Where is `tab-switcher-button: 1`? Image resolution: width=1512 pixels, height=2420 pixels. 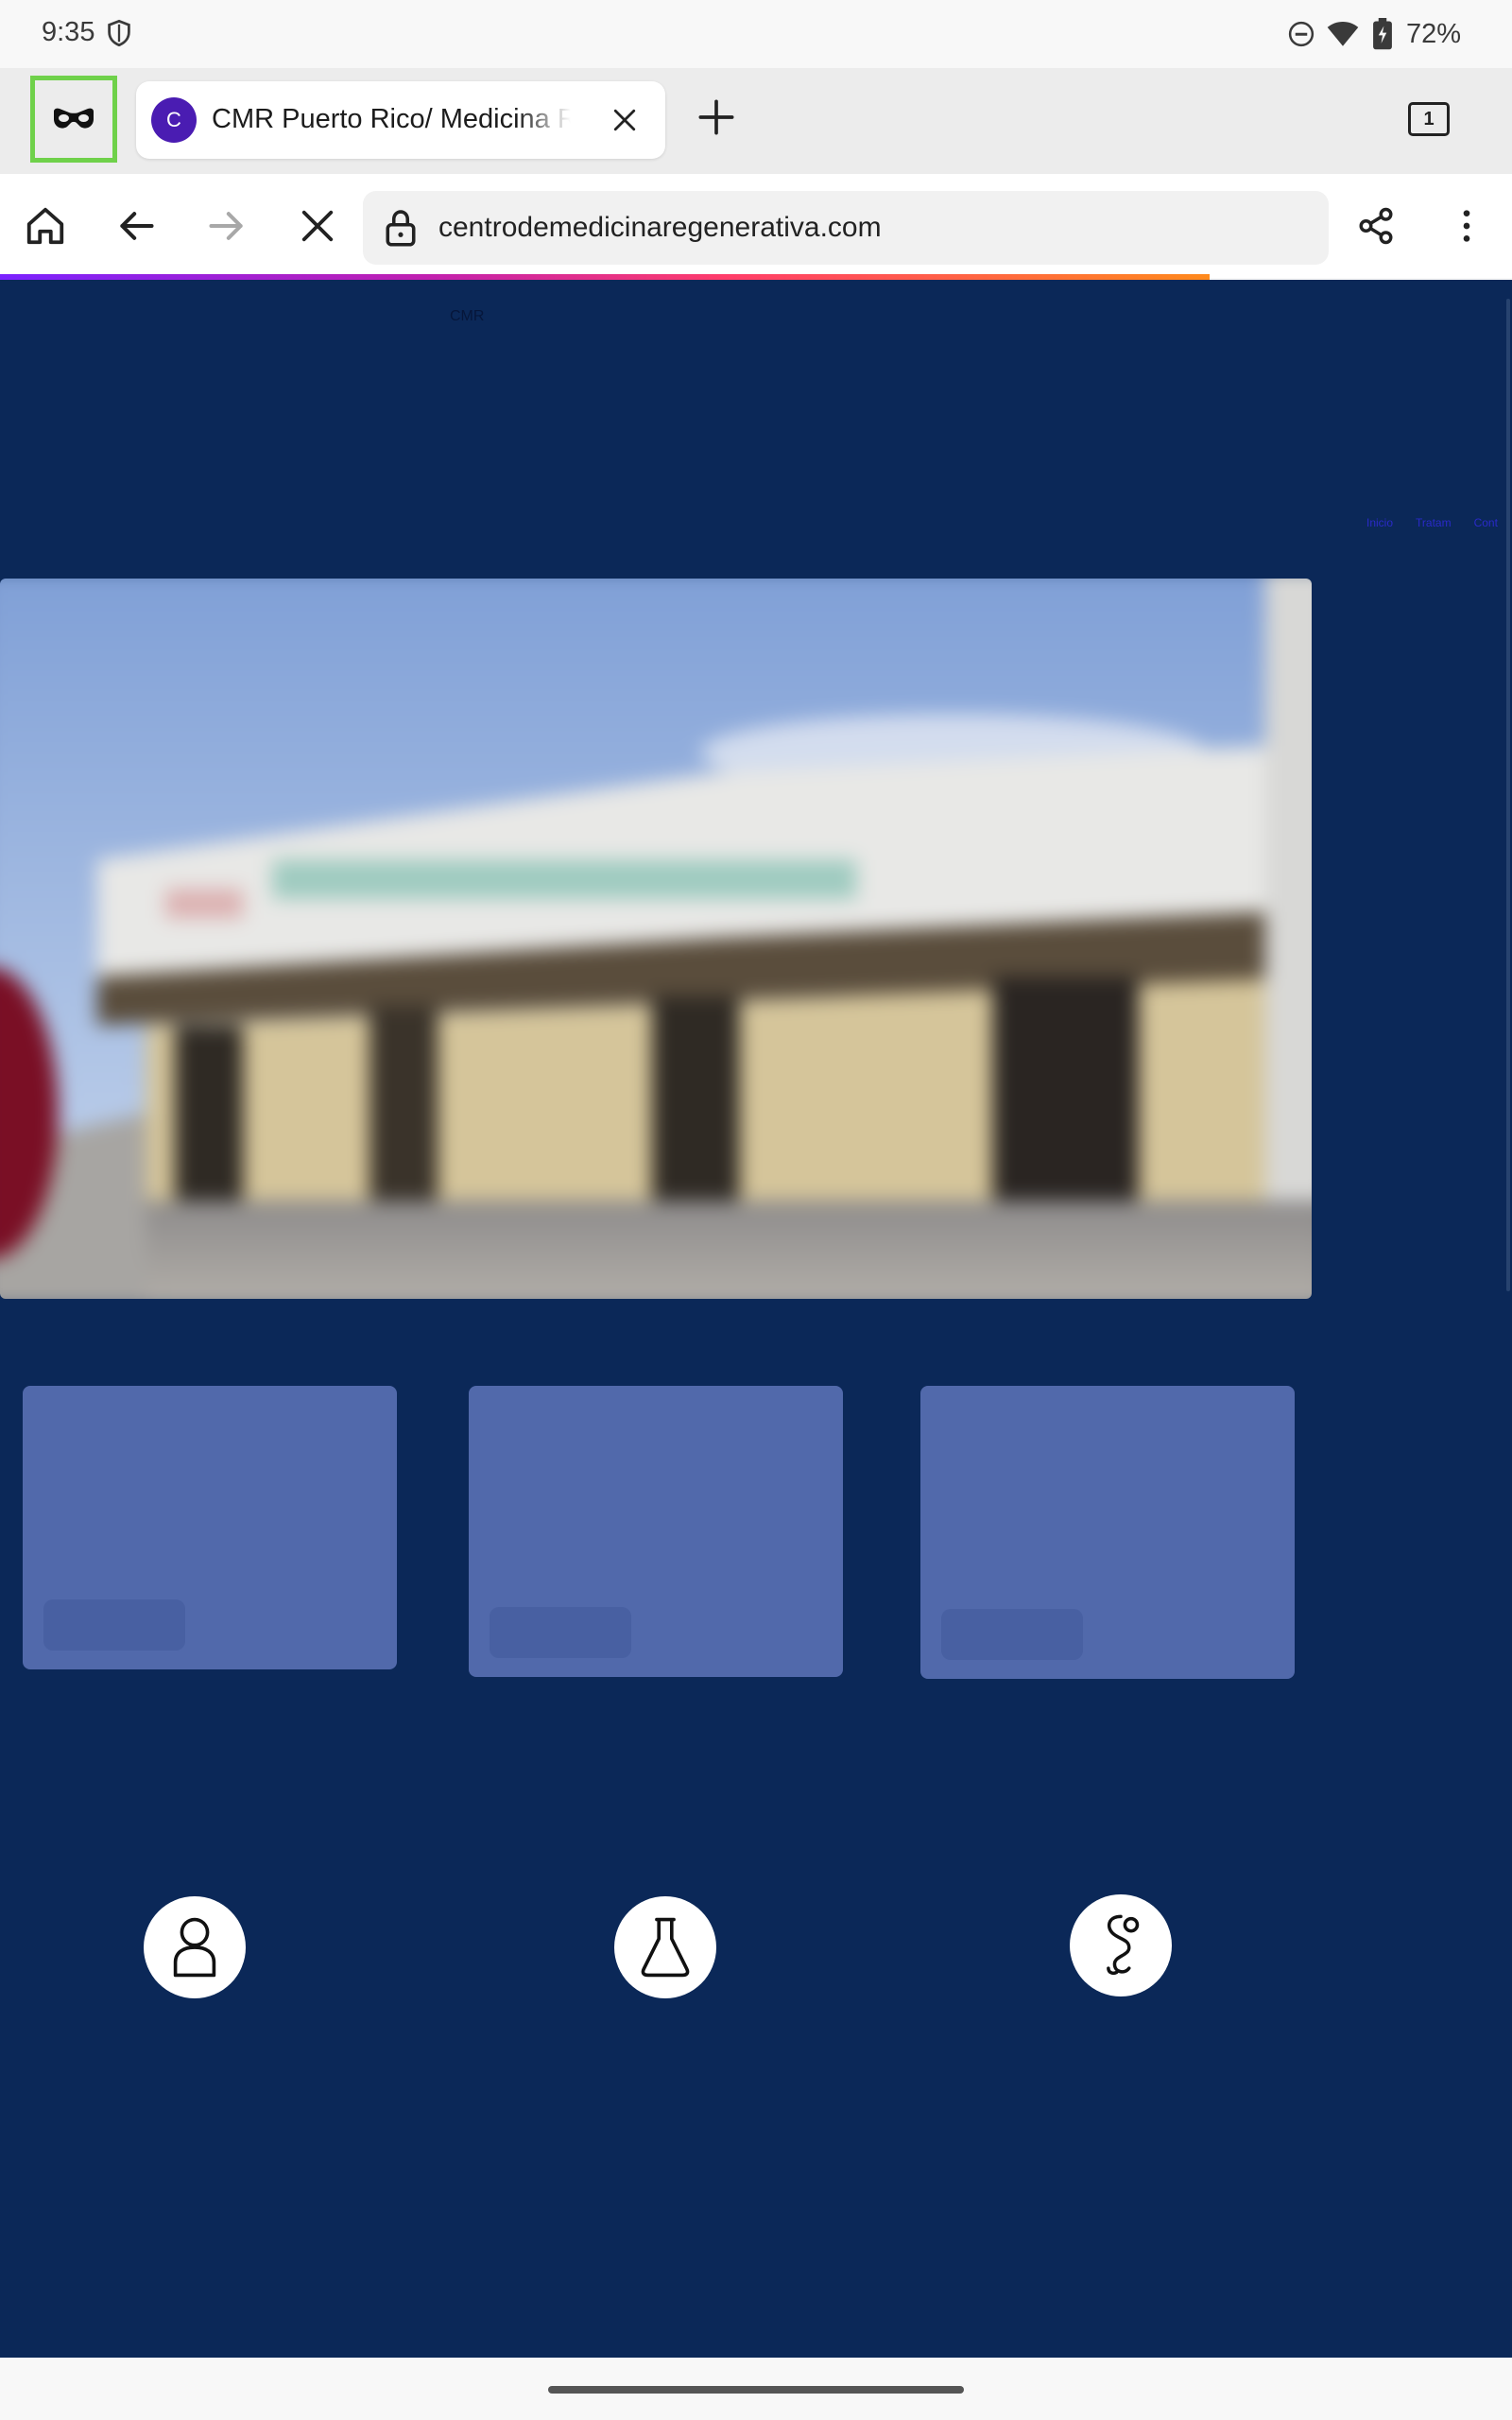 tab-switcher-button: 1 is located at coordinates (1428, 119).